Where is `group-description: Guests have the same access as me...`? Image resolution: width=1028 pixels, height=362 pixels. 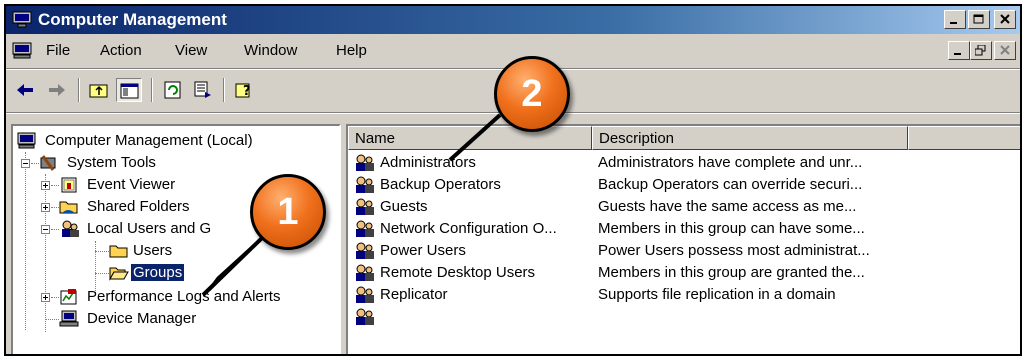 group-description: Guests have the same access as me... is located at coordinates (727, 206).